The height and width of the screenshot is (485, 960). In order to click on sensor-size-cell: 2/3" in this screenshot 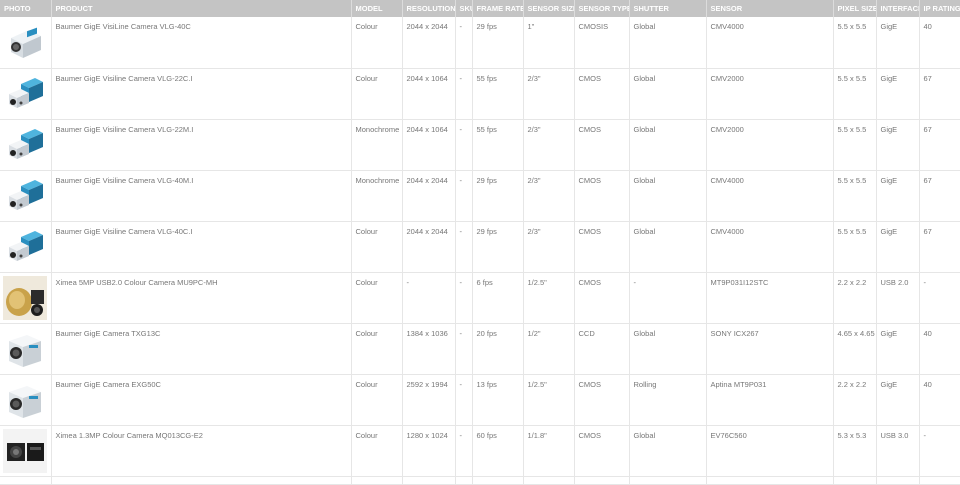, I will do `click(549, 145)`.